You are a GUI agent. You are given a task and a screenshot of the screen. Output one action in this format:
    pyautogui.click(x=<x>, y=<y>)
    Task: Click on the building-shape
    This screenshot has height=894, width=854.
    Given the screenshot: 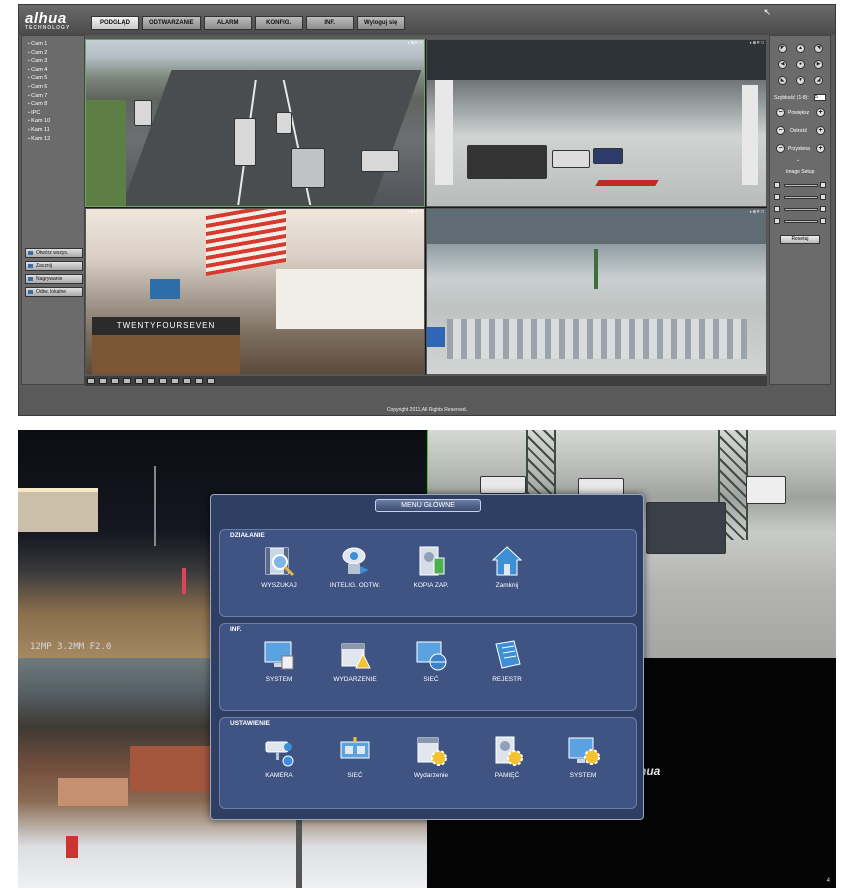 What is the action you would take?
    pyautogui.click(x=93, y=792)
    